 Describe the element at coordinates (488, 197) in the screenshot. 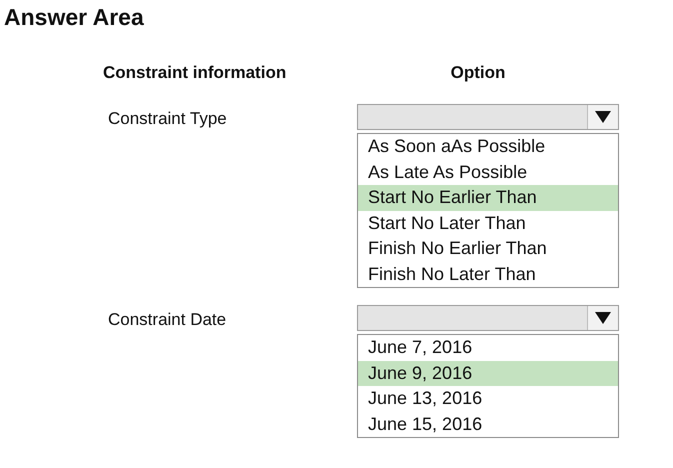

I see `option-item: Start No Earlier Than` at that location.